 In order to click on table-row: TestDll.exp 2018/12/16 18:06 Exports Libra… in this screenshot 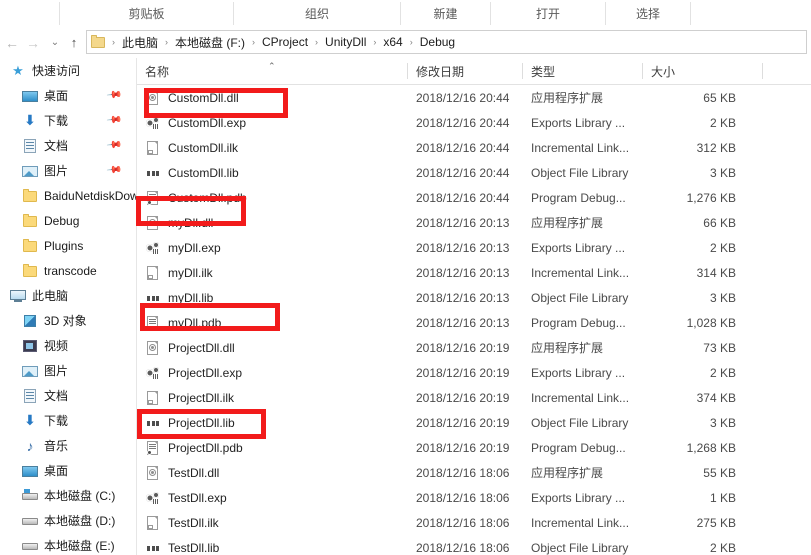, I will do `click(474, 497)`.